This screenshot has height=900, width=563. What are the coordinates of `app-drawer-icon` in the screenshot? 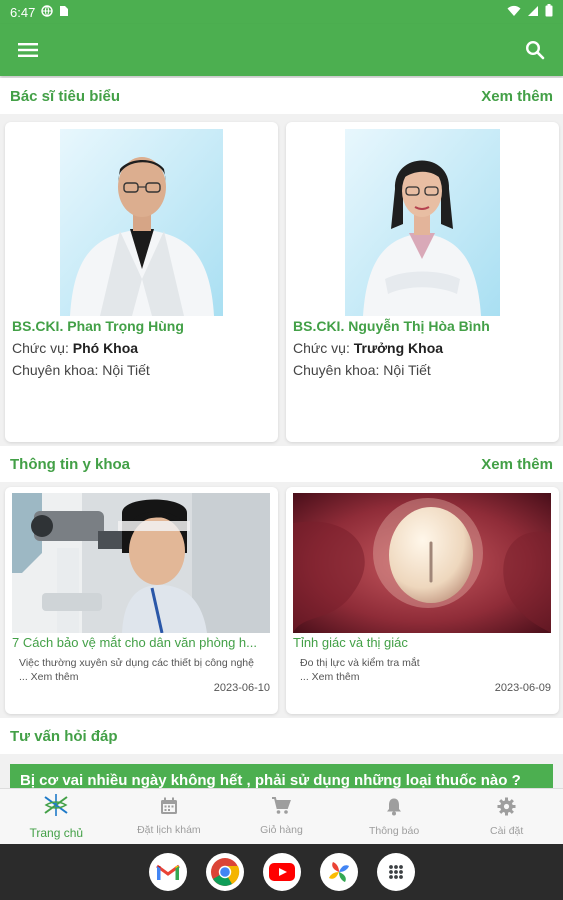 It's located at (395, 872).